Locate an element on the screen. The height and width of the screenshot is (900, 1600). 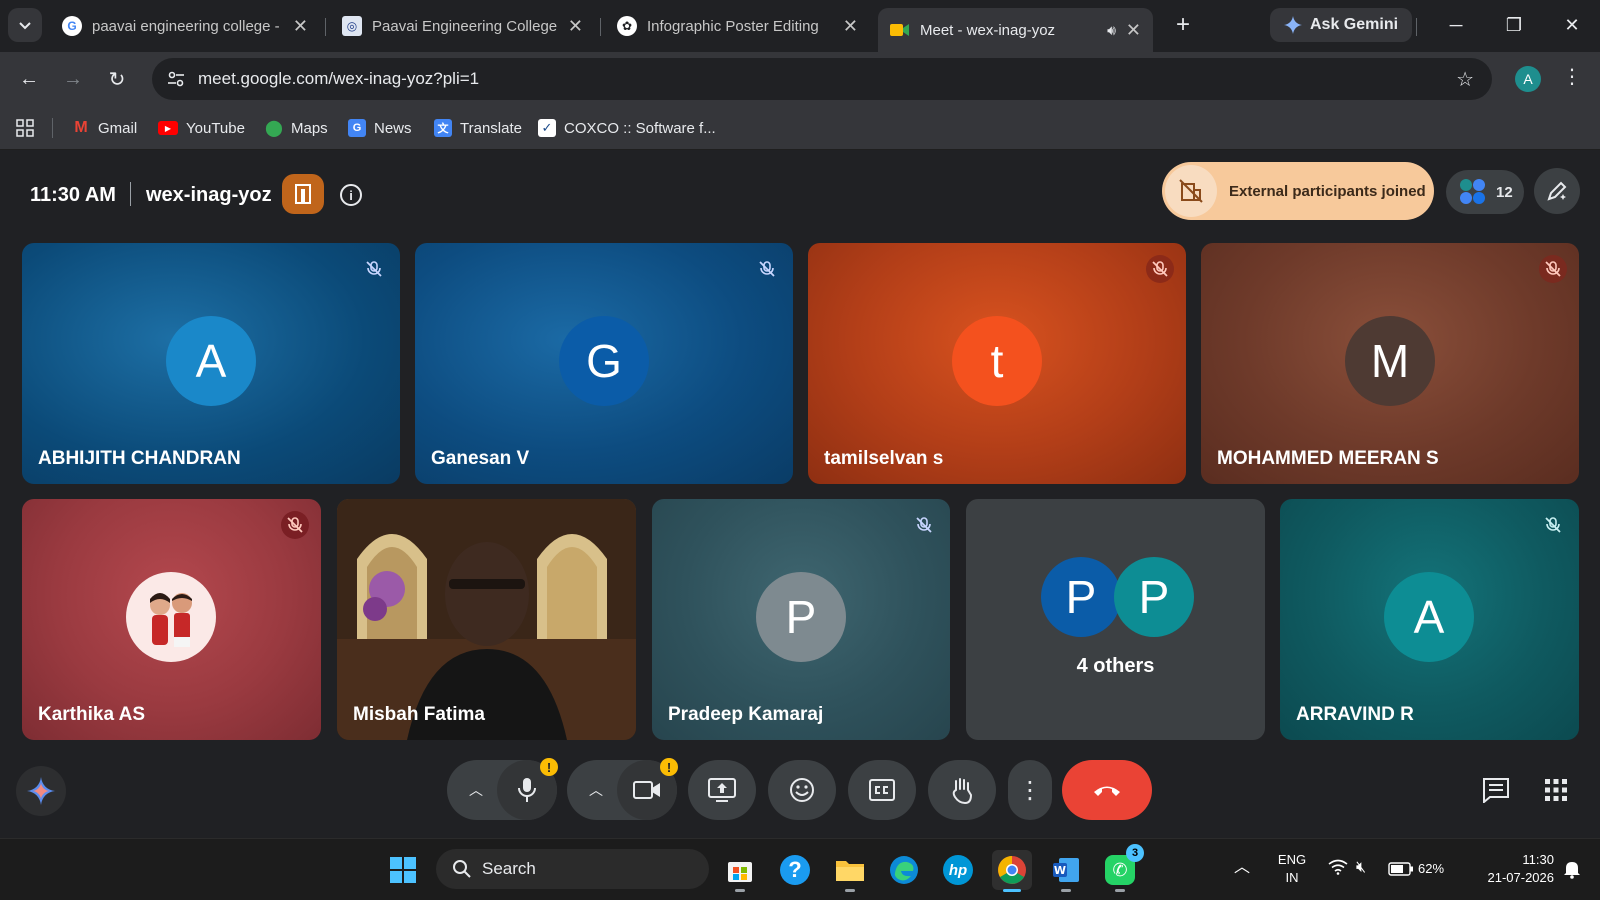
profile-avatar: A is located at coordinates (1528, 79).